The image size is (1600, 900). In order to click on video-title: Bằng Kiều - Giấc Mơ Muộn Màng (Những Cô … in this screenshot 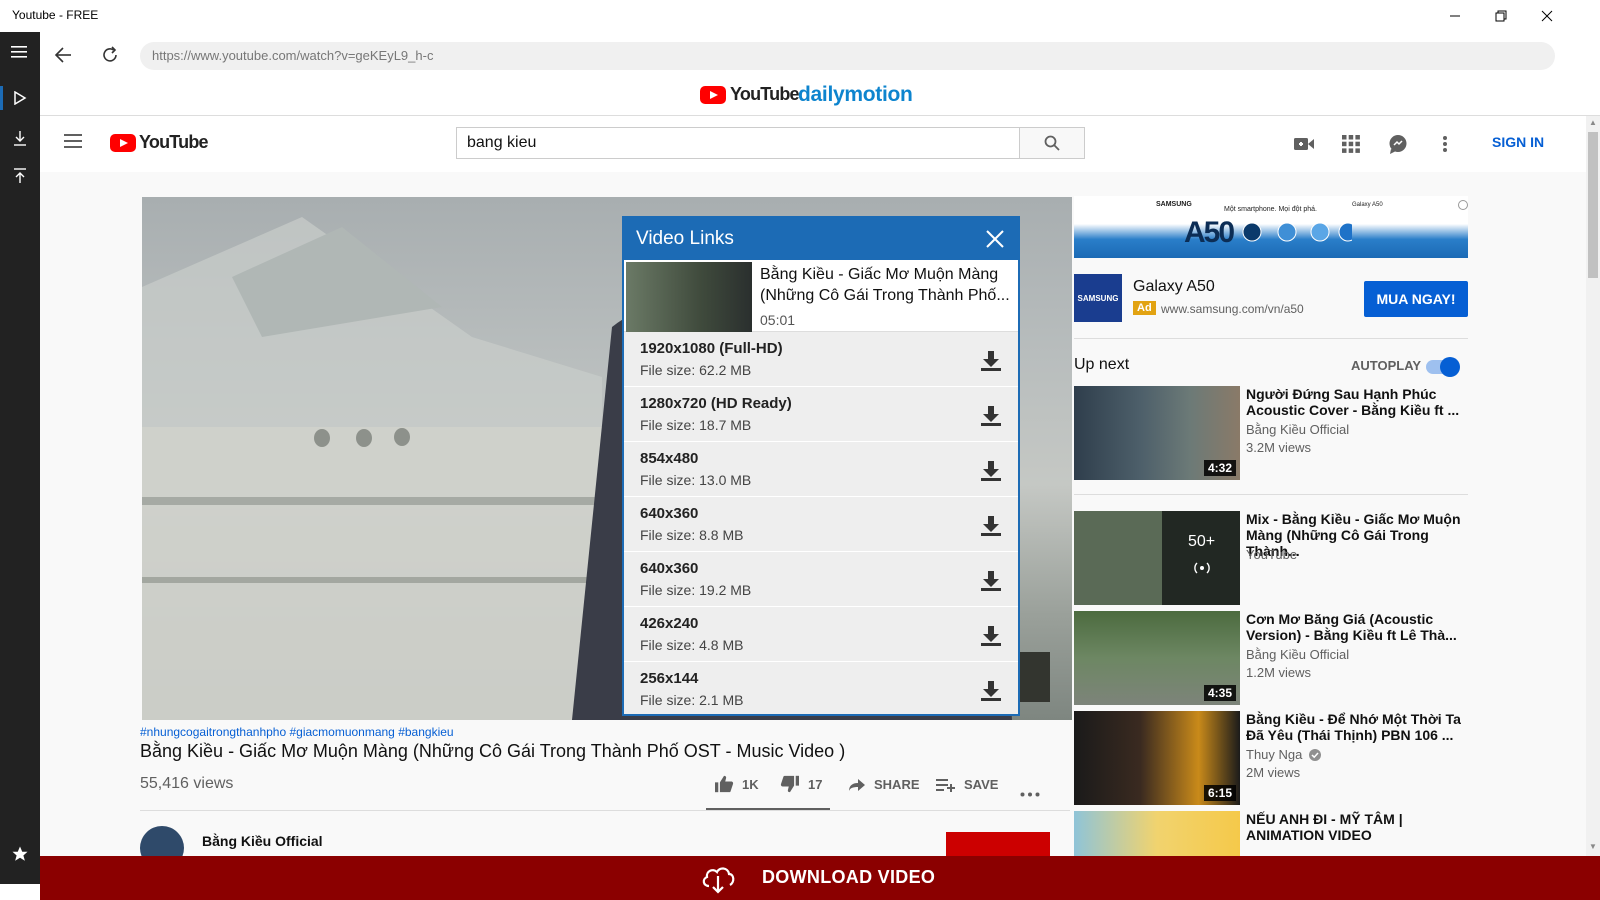, I will do `click(493, 751)`.